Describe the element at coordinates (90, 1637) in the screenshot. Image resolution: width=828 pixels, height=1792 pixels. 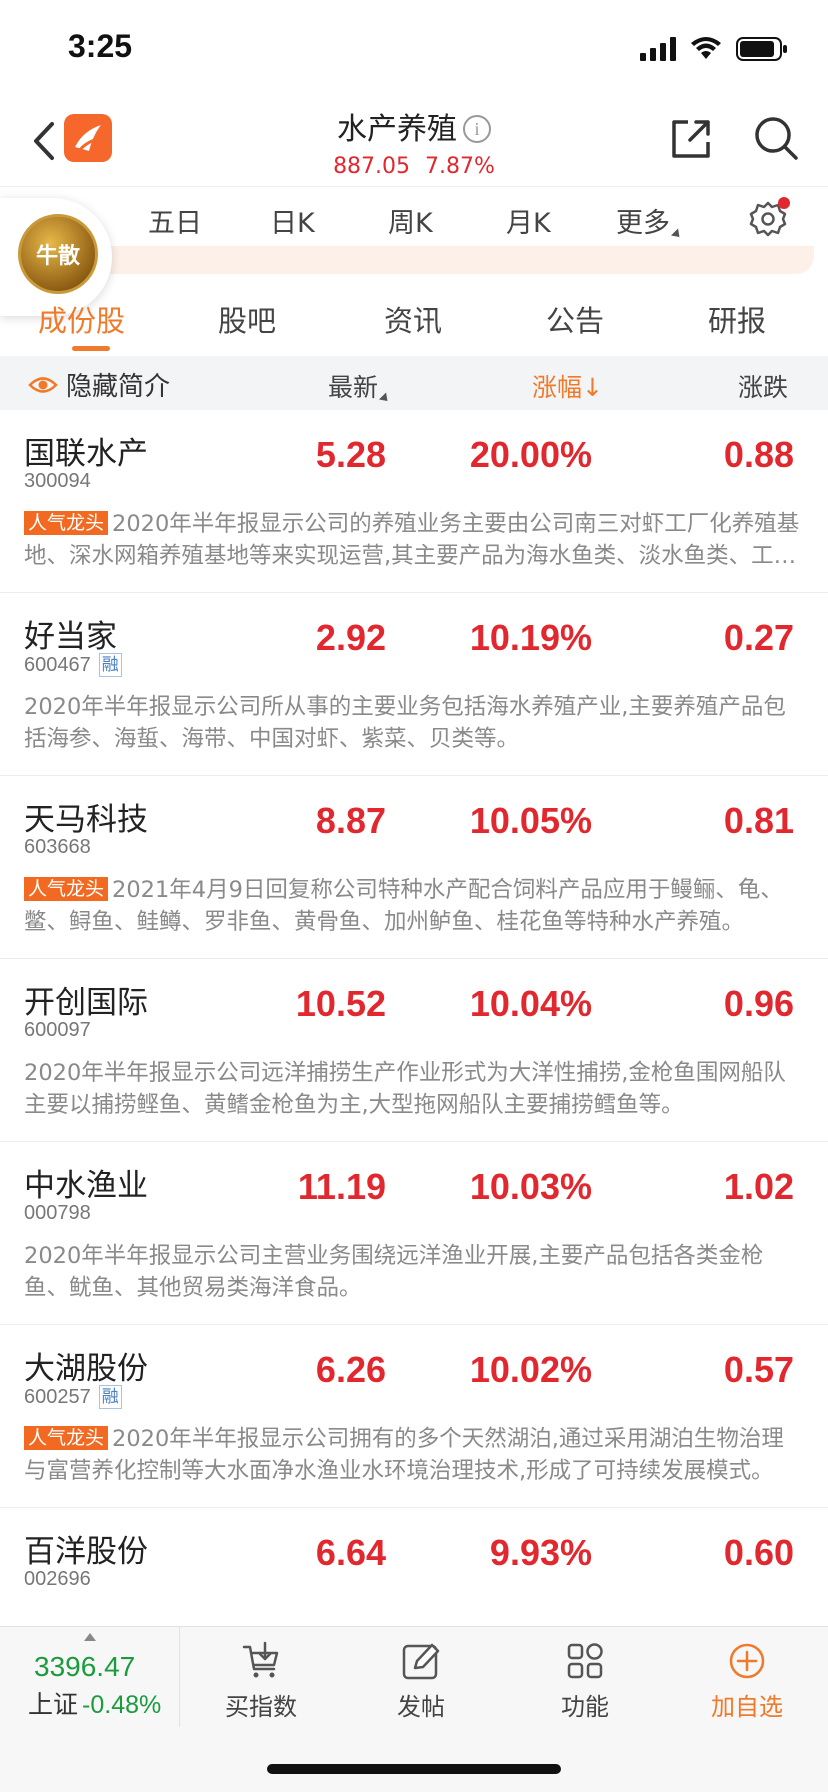
I see `expand-caret-icon` at that location.